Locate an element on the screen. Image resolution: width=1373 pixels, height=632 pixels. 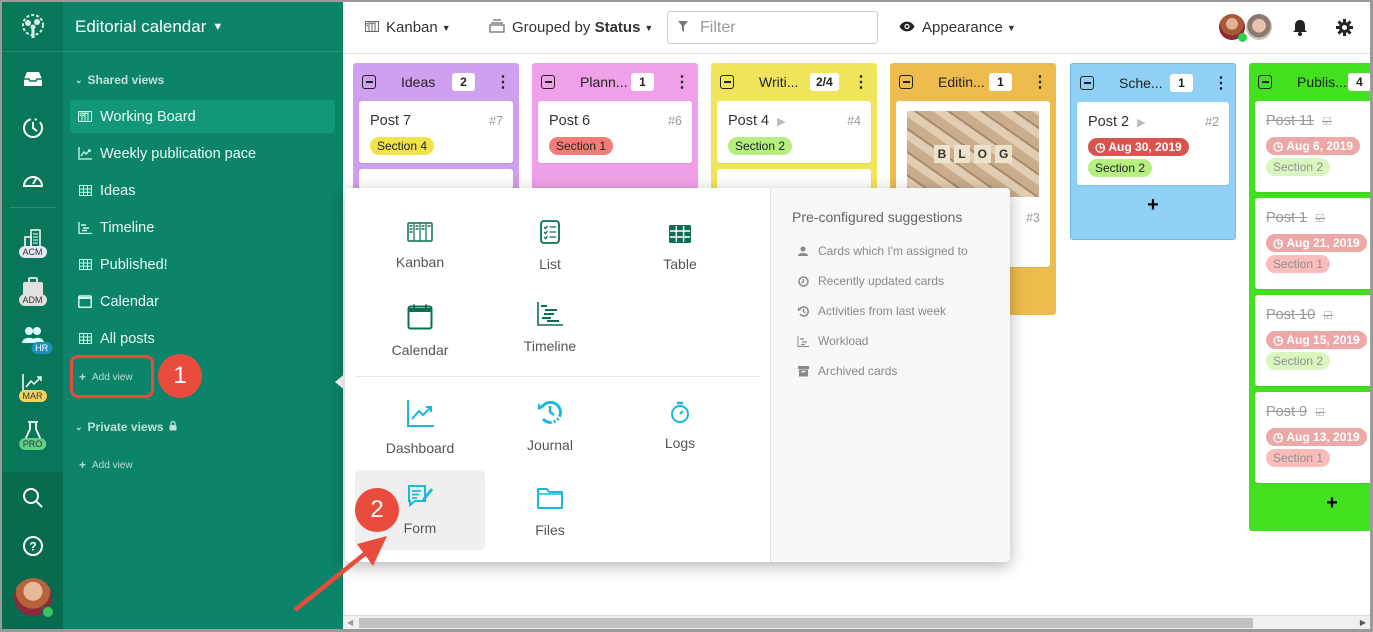
suggestion-item: Archived cards is located at coordinates (847, 371).